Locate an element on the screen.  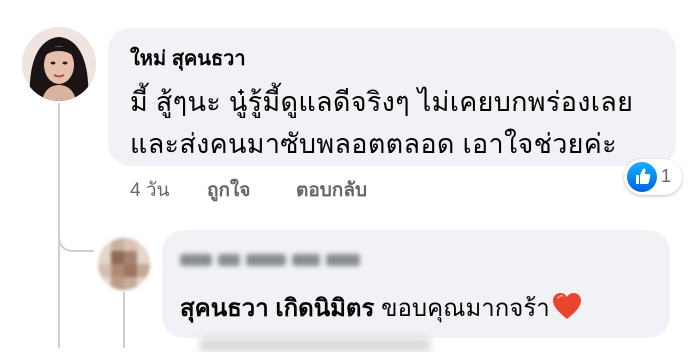
reply-button: ตอบกลับ is located at coordinates (331, 190).